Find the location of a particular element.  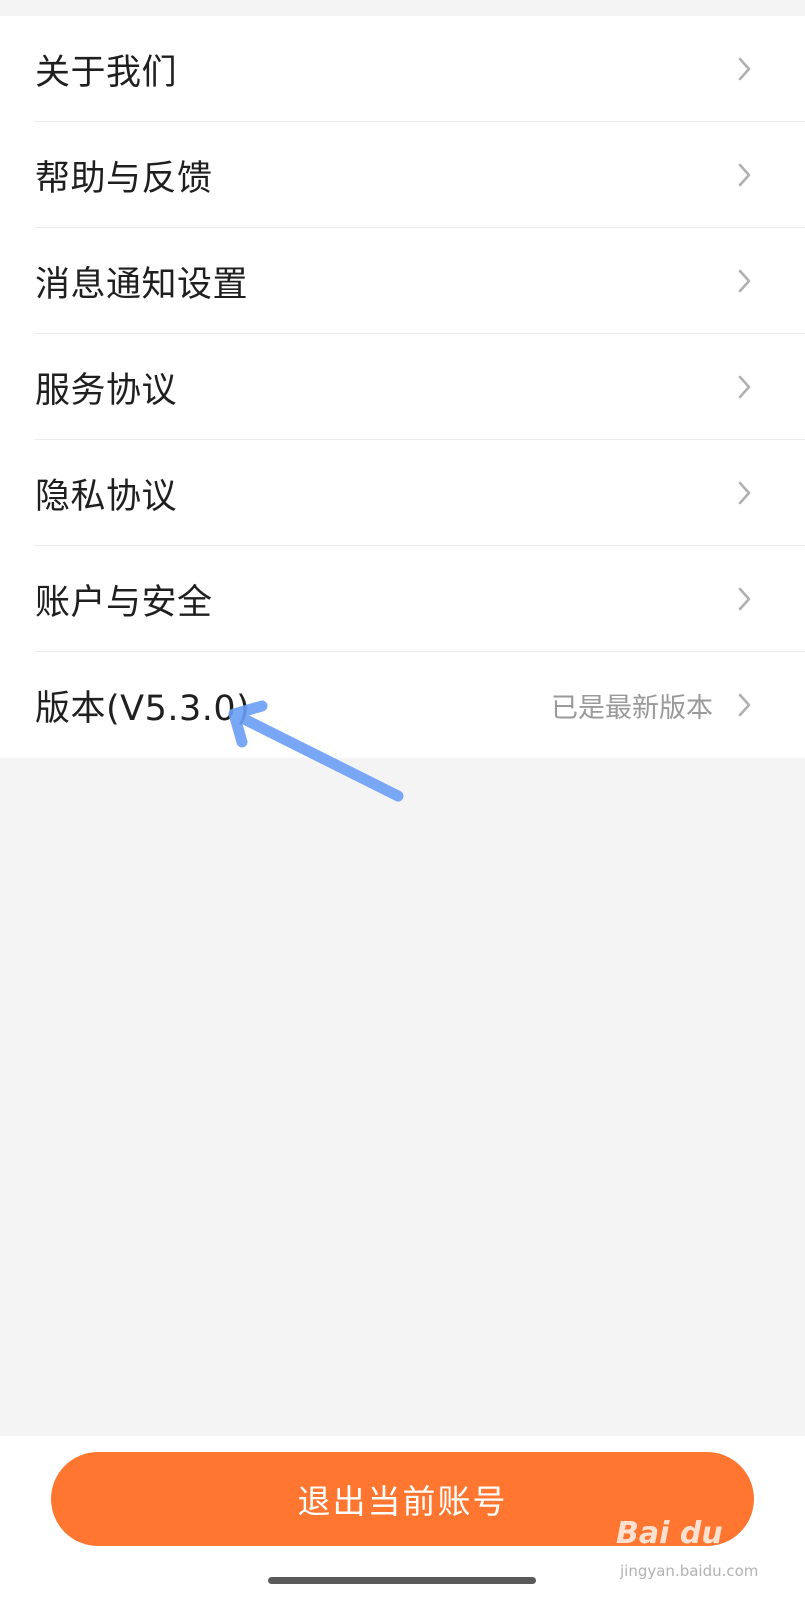

settings-item-label: 关于我们 is located at coordinates (106, 72).